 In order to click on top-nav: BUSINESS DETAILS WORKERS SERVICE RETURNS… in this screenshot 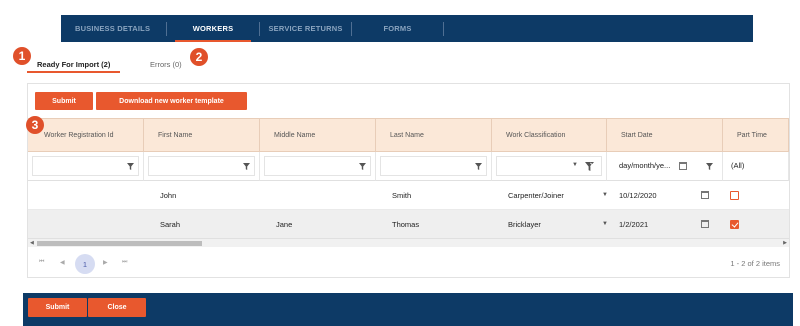, I will do `click(407, 28)`.